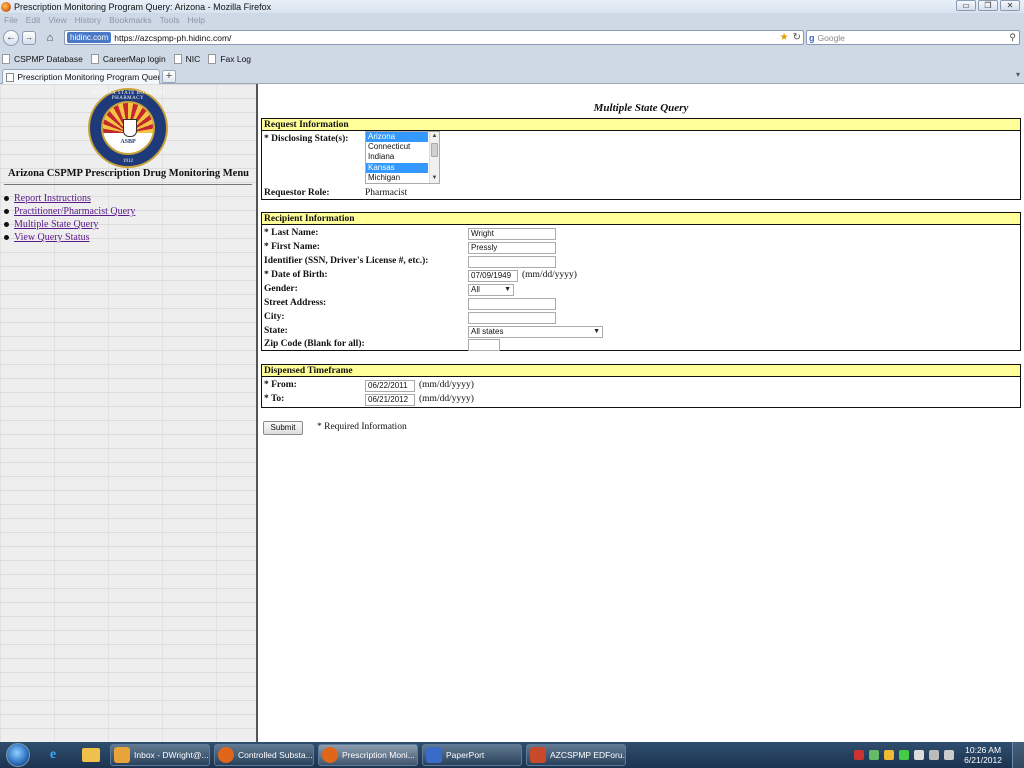  Describe the element at coordinates (128, 58) in the screenshot. I see `bookmark-item: CareerMap login` at that location.